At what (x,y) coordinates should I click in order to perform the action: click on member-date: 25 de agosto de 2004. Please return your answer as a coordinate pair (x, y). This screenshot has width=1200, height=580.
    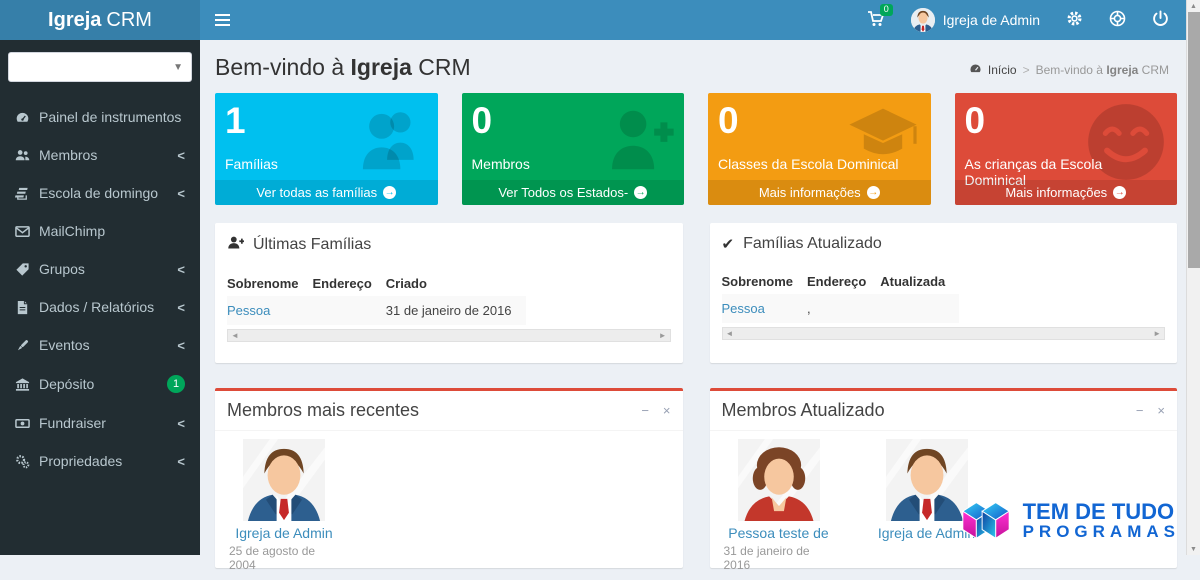
    Looking at the image, I should click on (284, 558).